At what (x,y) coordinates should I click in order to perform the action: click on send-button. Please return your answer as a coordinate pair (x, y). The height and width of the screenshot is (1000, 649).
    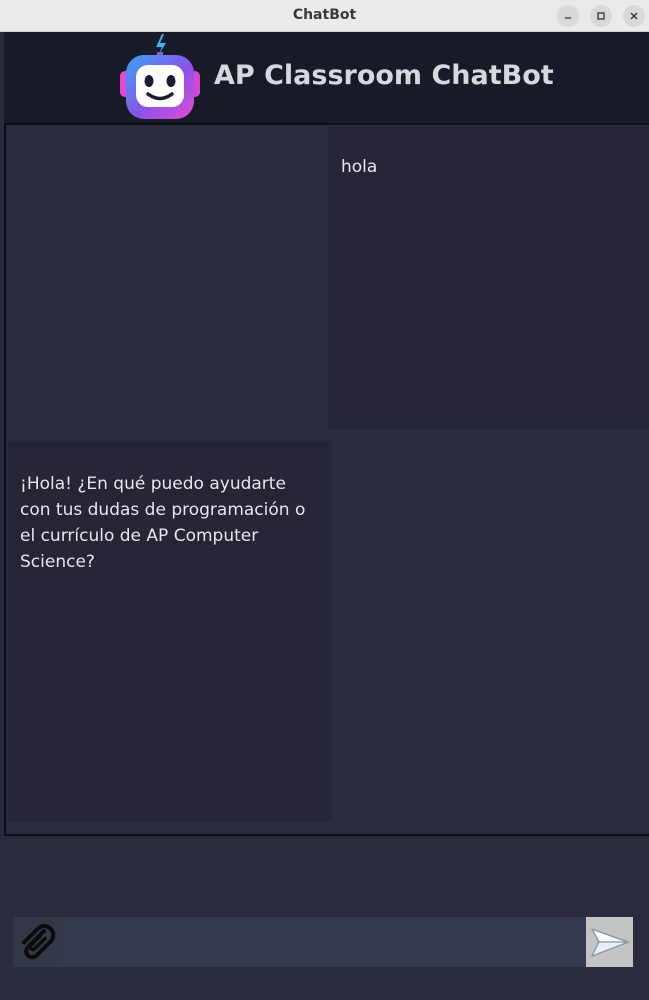
    Looking at the image, I should click on (609, 942).